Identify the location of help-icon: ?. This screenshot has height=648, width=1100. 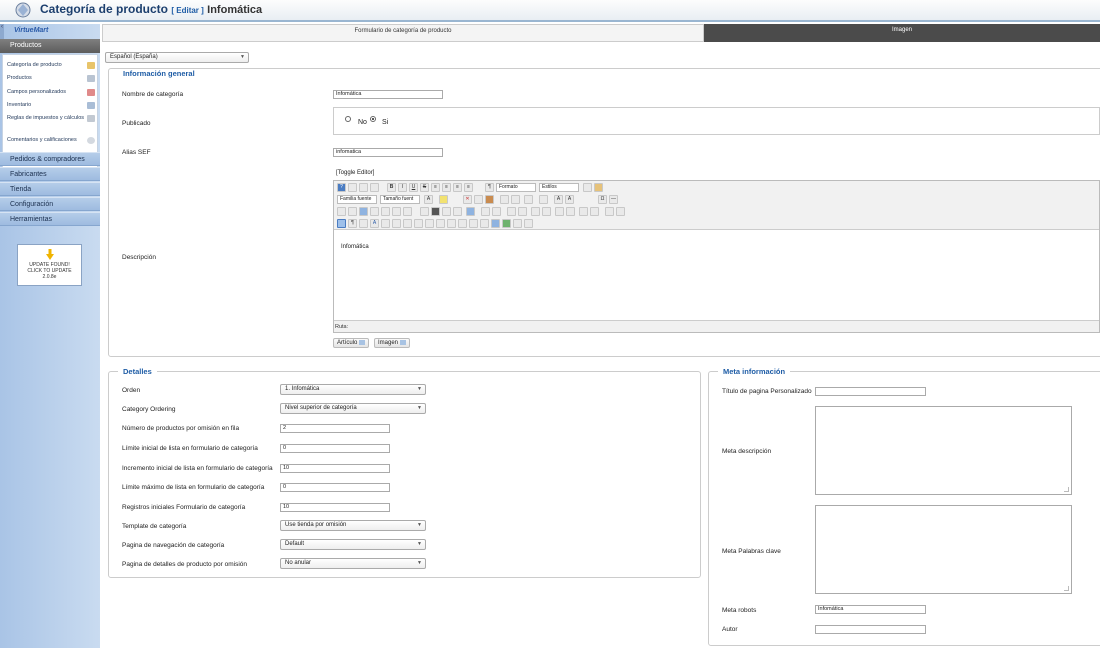
(341, 187).